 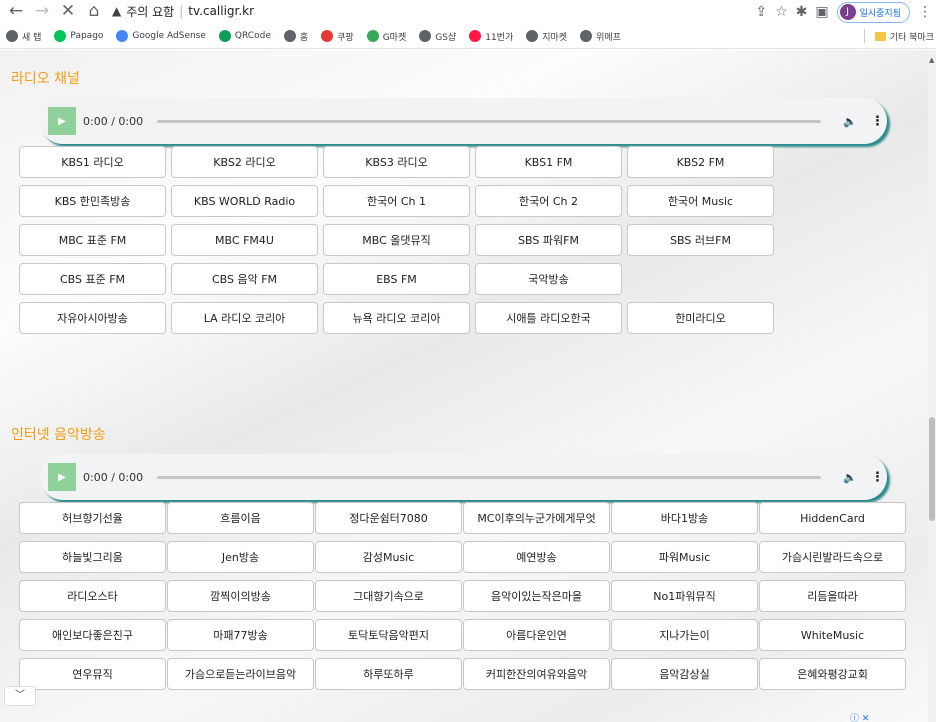 I want to click on menu-kebab-icon: ⋮, so click(x=925, y=12).